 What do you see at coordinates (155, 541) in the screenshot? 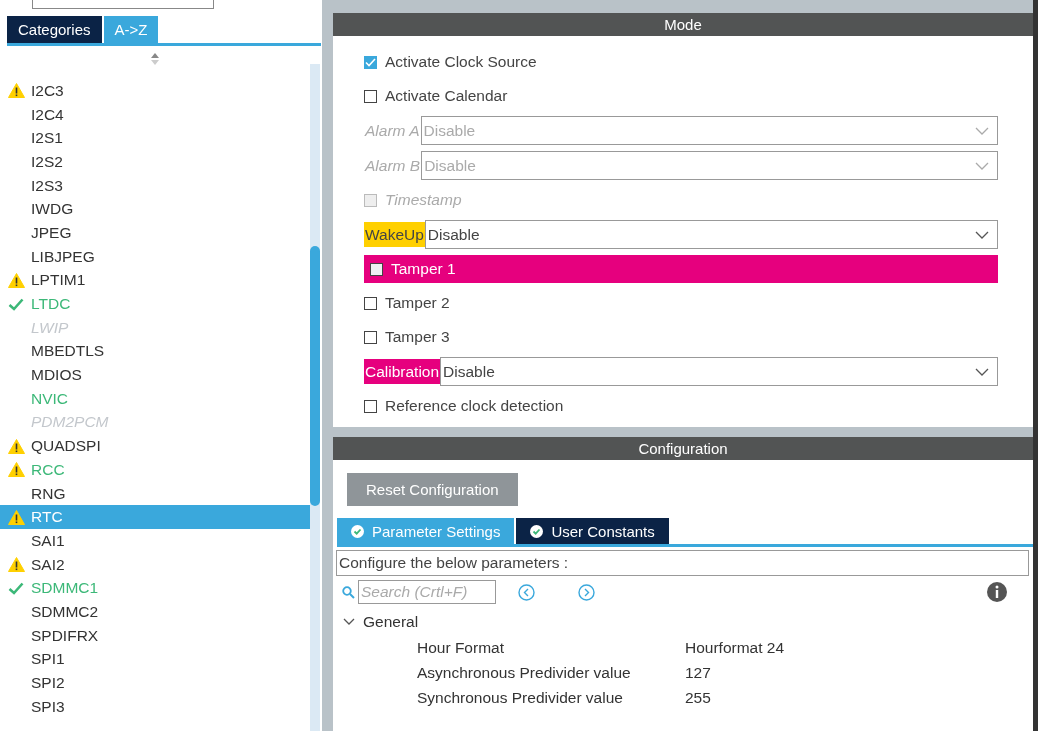
I see `peripheral-item: SAI1` at bounding box center [155, 541].